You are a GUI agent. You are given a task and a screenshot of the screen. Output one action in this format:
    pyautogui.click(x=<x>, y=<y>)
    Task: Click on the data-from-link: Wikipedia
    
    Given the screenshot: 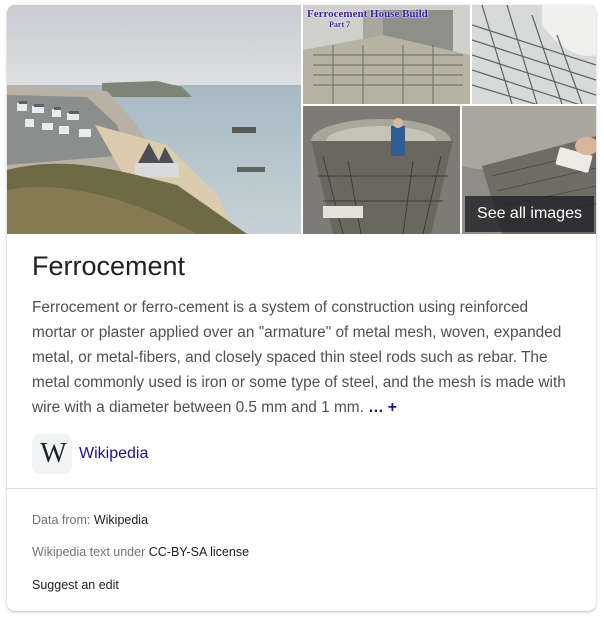 What is the action you would take?
    pyautogui.click(x=121, y=520)
    